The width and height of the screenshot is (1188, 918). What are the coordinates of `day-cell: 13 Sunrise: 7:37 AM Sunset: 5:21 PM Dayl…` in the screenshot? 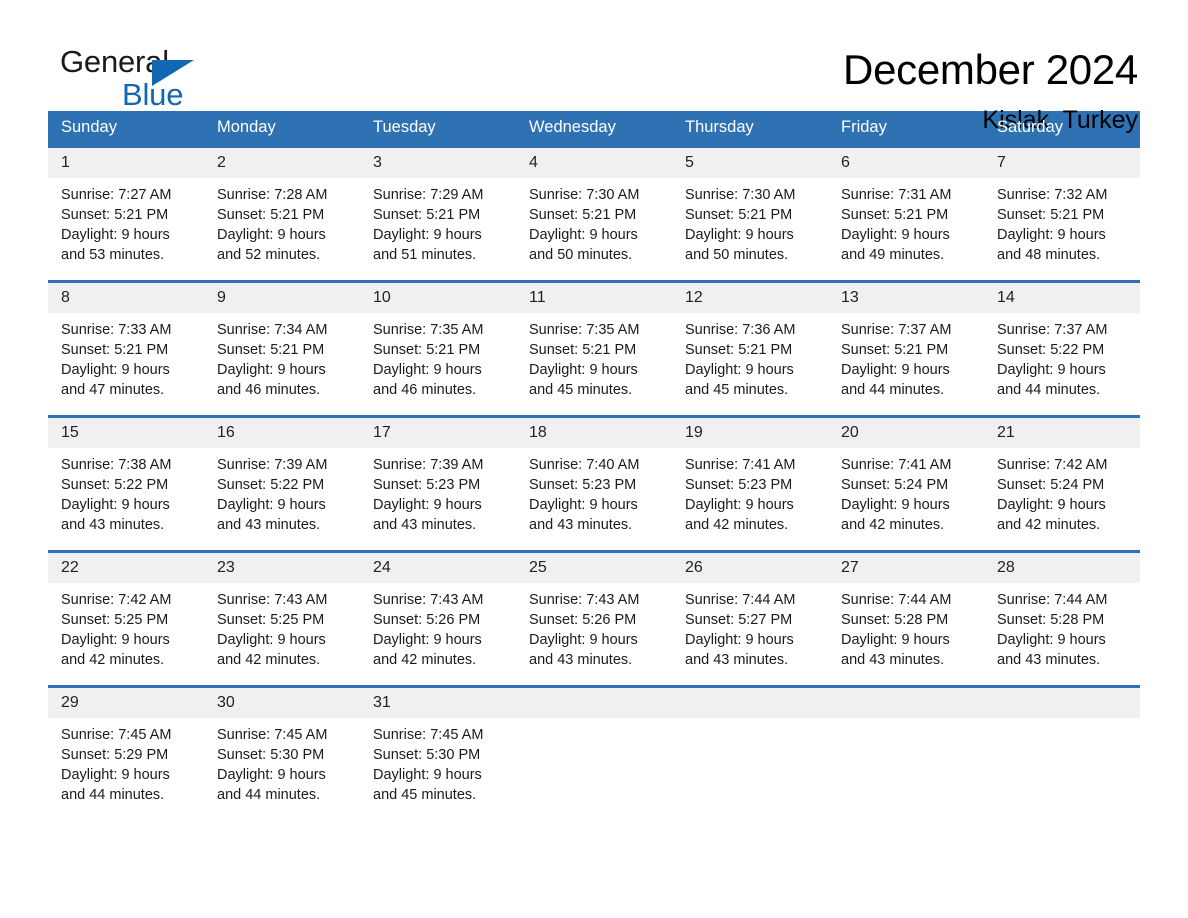 It's located at (906, 348).